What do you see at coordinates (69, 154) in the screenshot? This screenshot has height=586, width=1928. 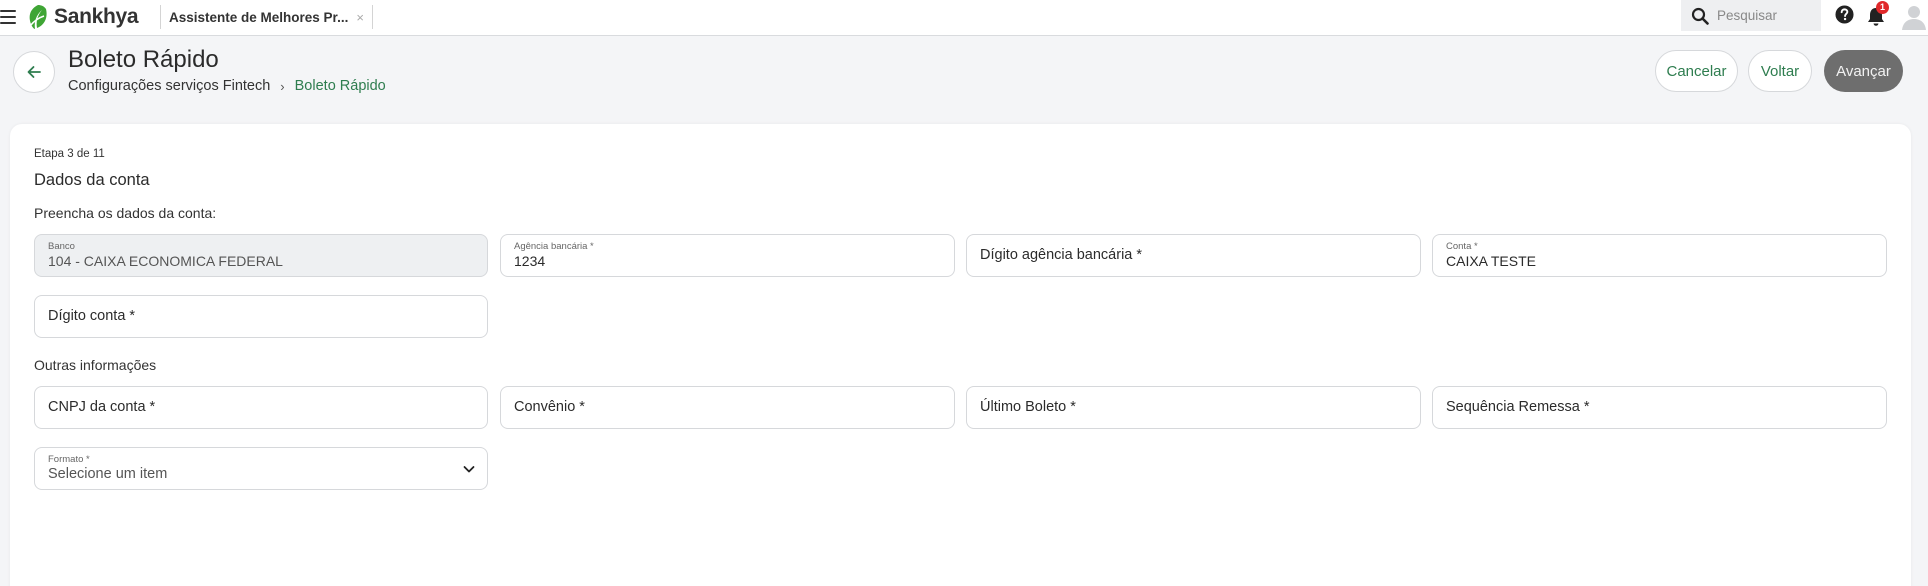 I see `step-indicator: Etapa 3 de 11` at bounding box center [69, 154].